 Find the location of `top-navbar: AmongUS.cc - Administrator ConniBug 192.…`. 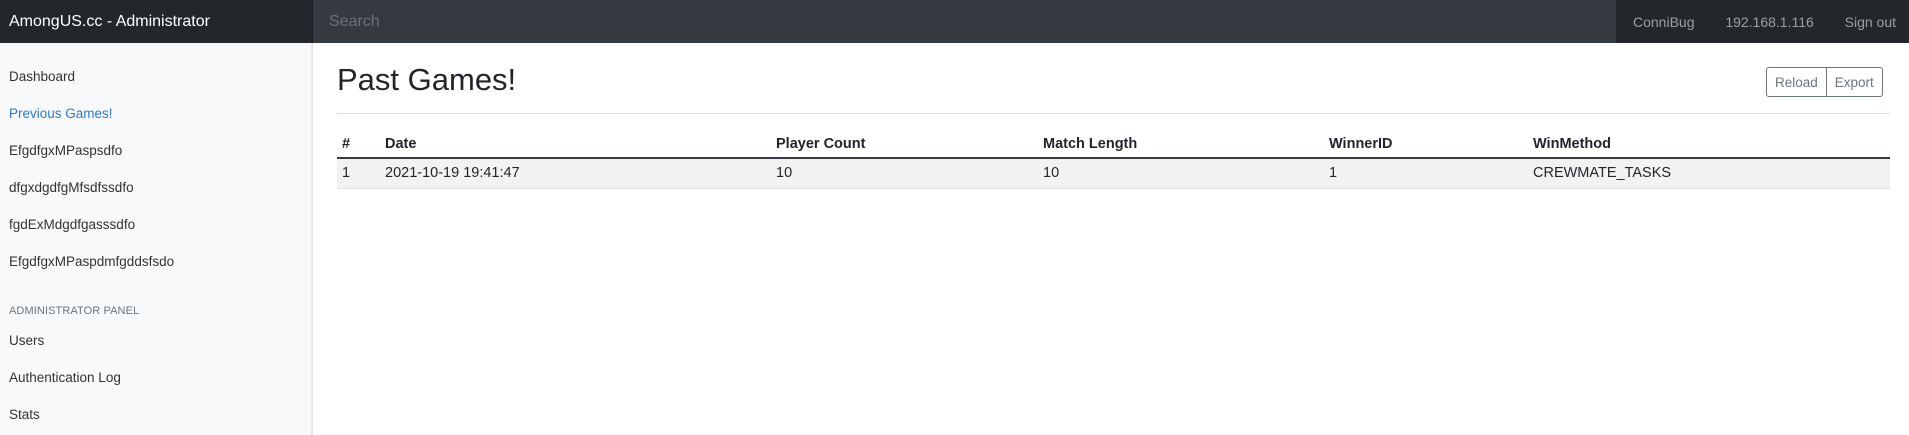

top-navbar: AmongUS.cc - Administrator ConniBug 192.… is located at coordinates (954, 21).